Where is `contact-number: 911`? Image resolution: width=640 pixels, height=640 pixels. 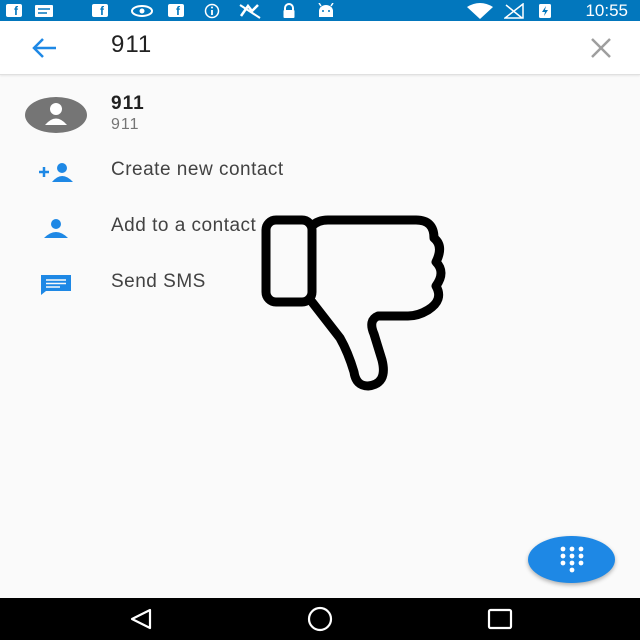 contact-number: 911 is located at coordinates (125, 124).